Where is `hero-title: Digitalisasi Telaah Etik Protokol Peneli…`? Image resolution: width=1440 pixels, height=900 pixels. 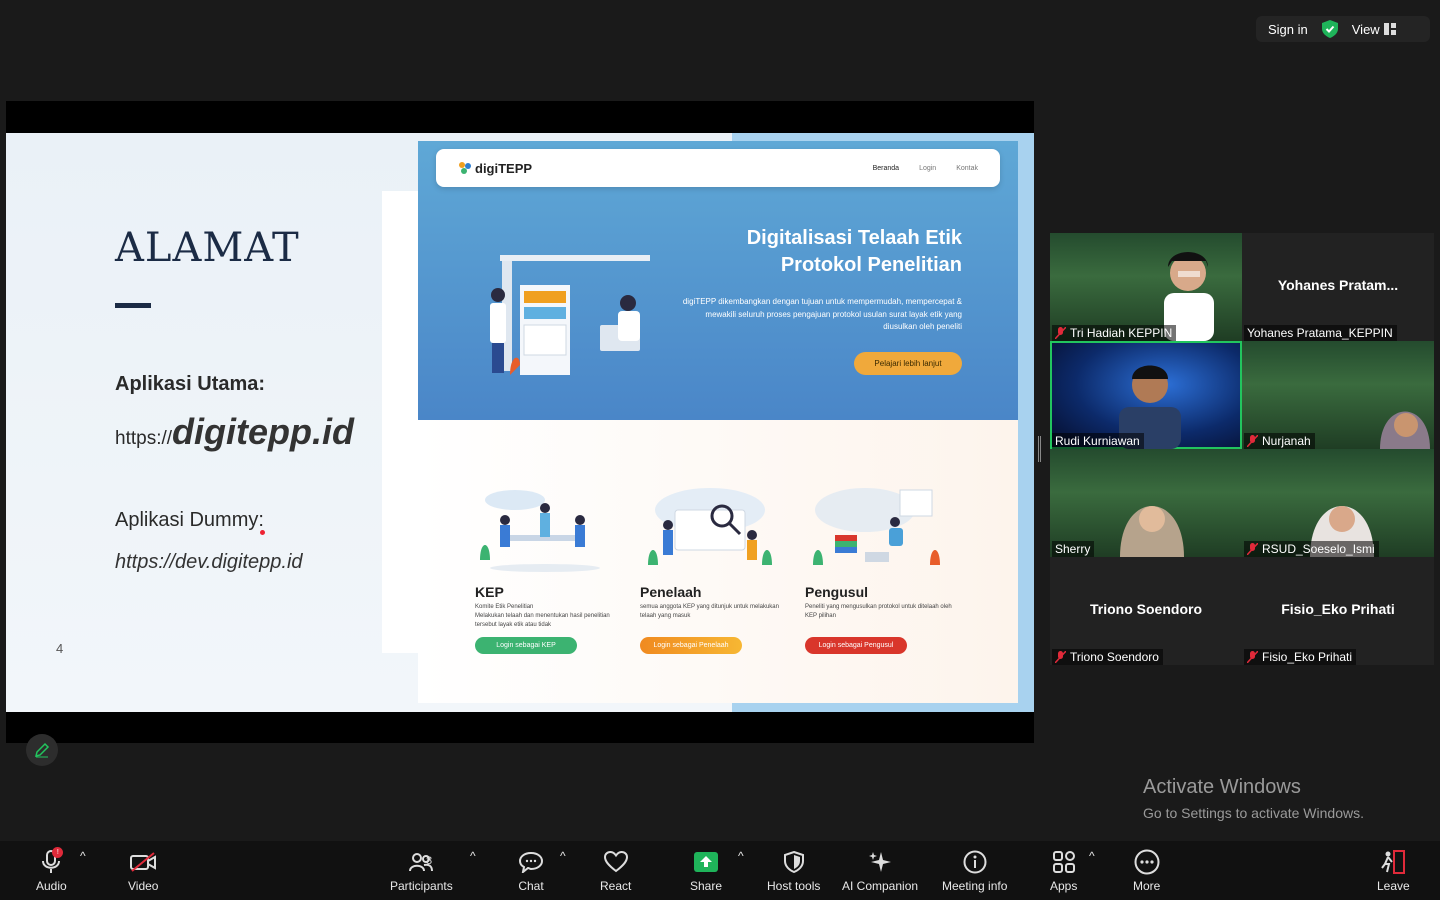
hero-title: Digitalisasi Telaah Etik Protokol Peneli… is located at coordinates (854, 252).